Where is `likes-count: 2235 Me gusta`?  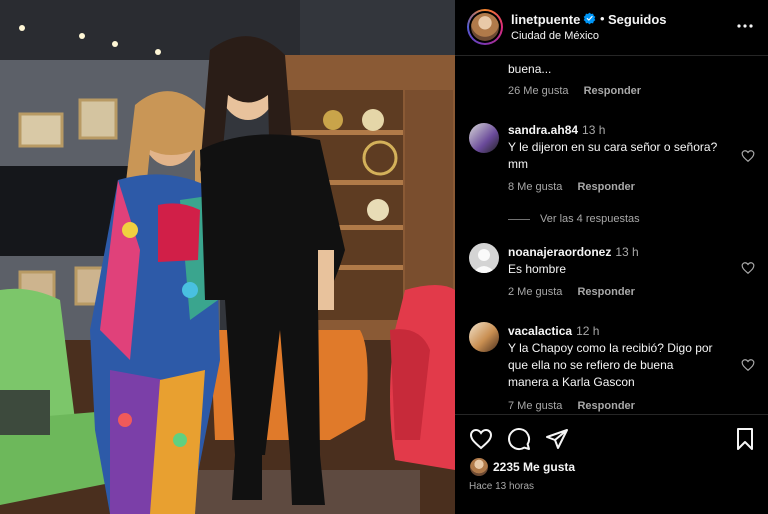
likes-count: 2235 Me gusta is located at coordinates (534, 467).